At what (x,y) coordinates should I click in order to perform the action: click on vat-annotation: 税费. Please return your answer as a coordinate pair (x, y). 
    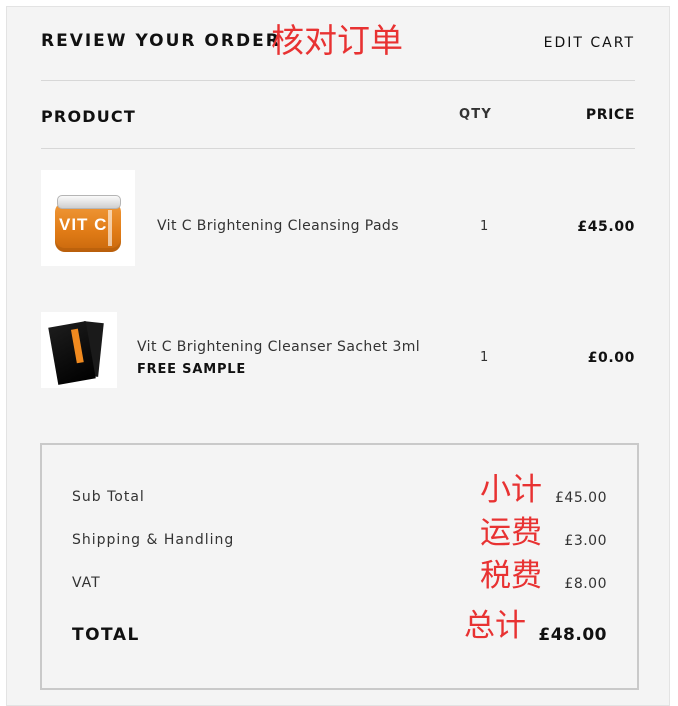
    Looking at the image, I should click on (511, 576).